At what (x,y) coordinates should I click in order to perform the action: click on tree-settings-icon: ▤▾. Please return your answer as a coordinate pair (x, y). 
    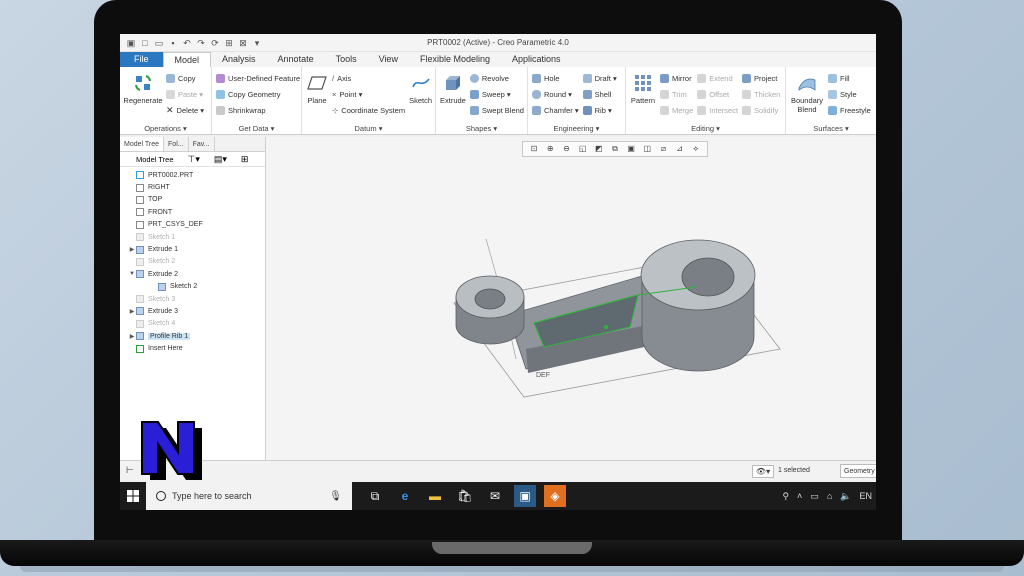
    Looking at the image, I should click on (220, 159).